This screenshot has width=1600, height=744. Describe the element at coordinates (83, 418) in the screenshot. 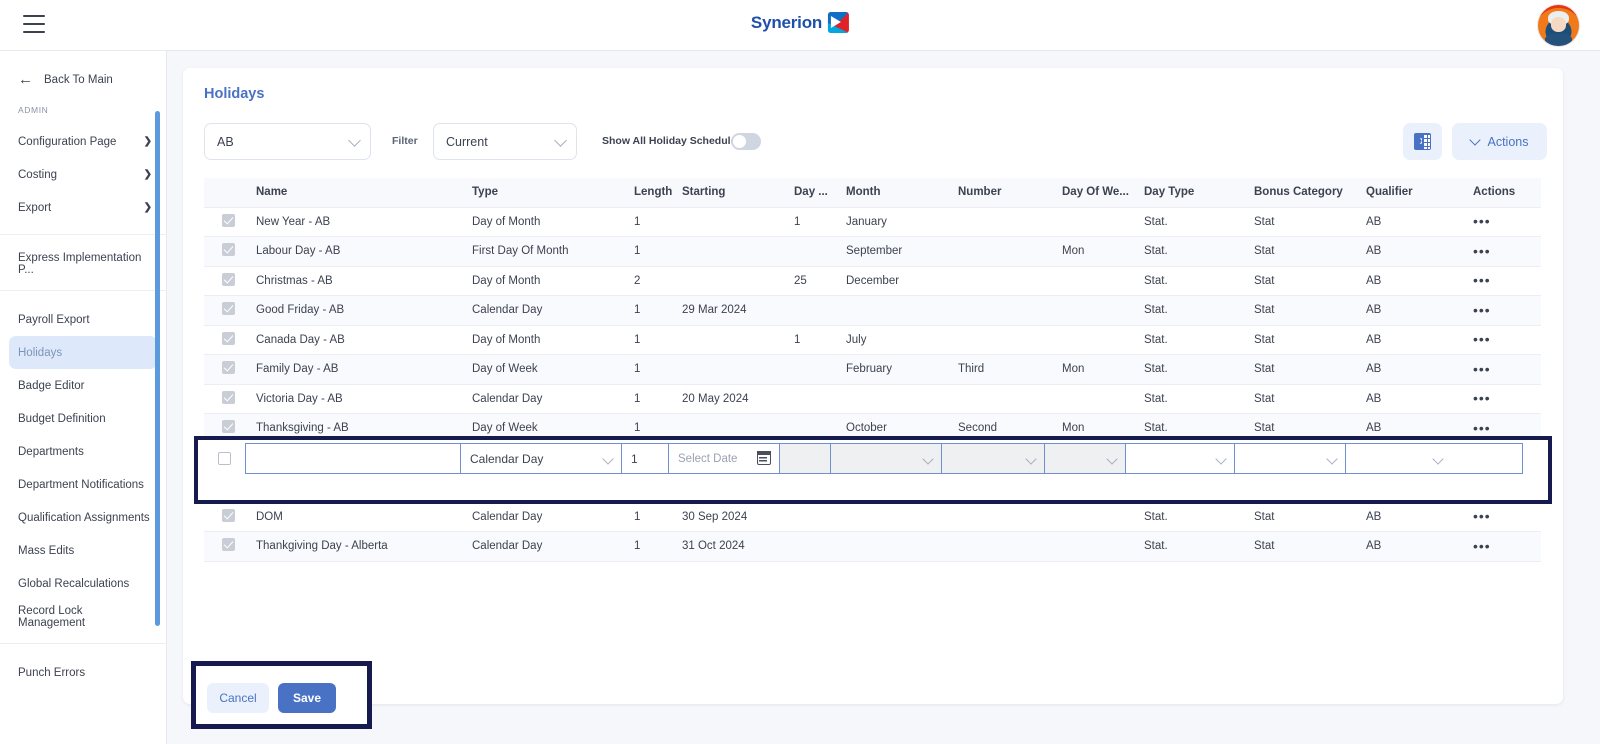

I see `sidebar-item-budget-definition: Budget Definition` at that location.